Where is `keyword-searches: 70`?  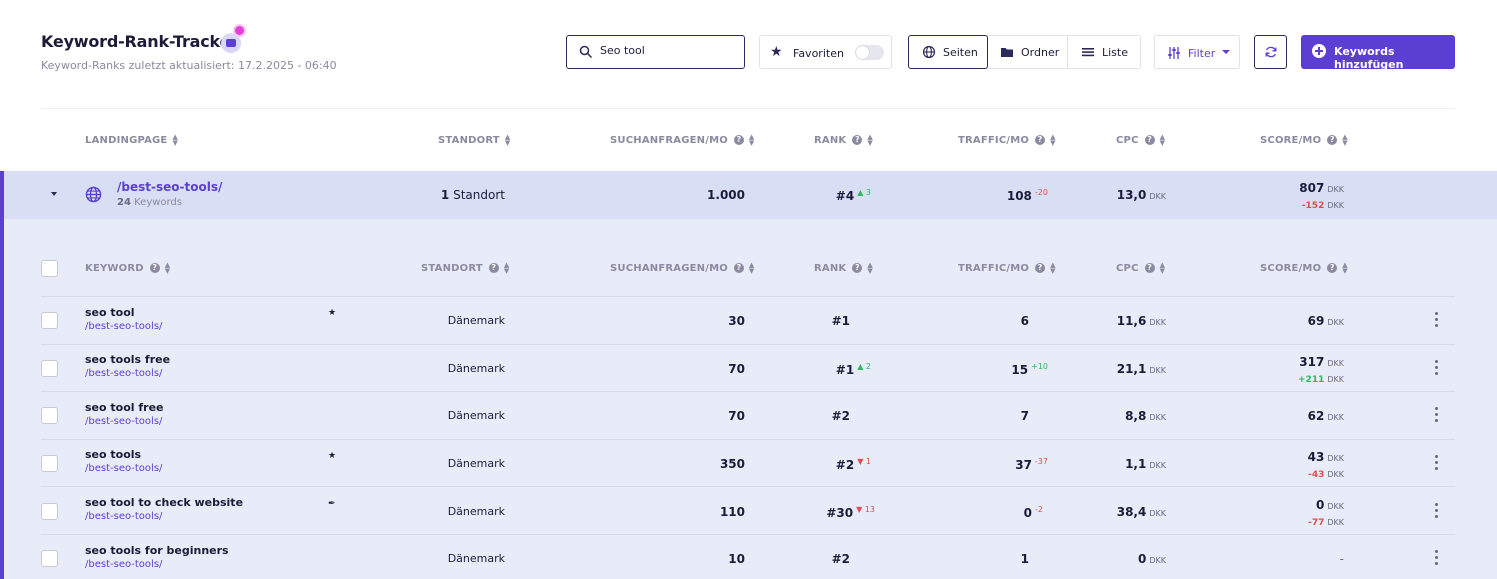 keyword-searches: 70 is located at coordinates (736, 416).